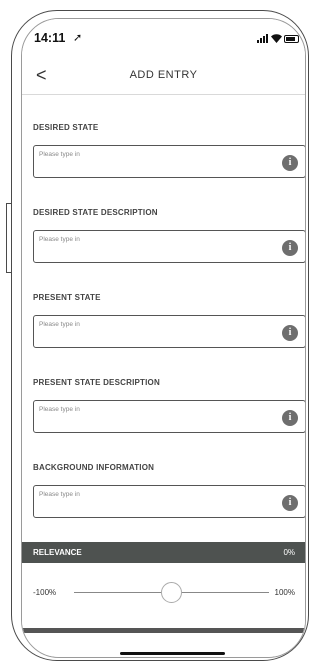 Image resolution: width=321 pixels, height=666 pixels. I want to click on home-indicator, so click(172, 653).